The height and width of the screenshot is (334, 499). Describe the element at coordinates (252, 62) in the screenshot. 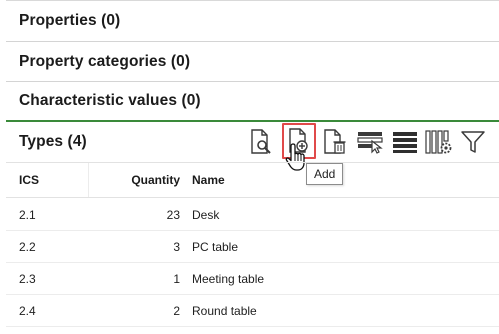

I see `section-property-categories: Property categories (0)` at that location.